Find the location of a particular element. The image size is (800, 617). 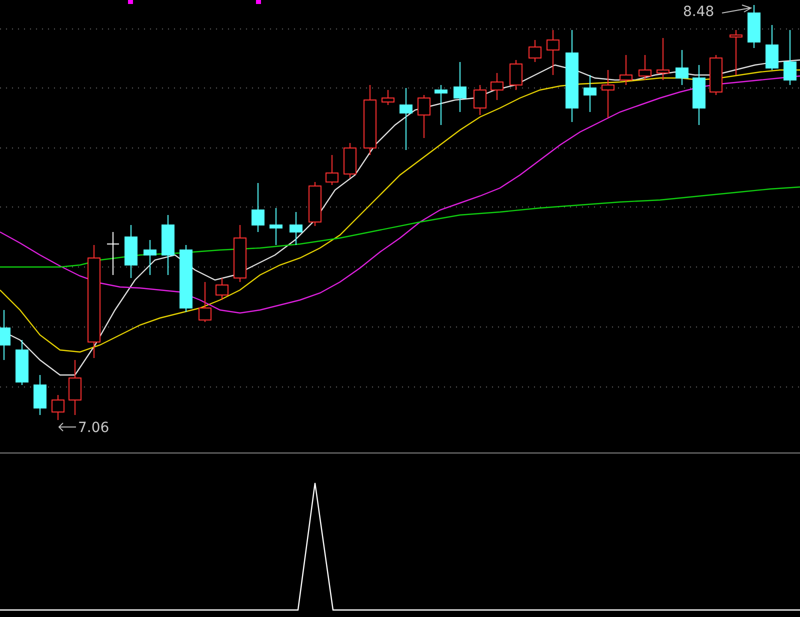

price-label: 7.06 is located at coordinates (94, 428).